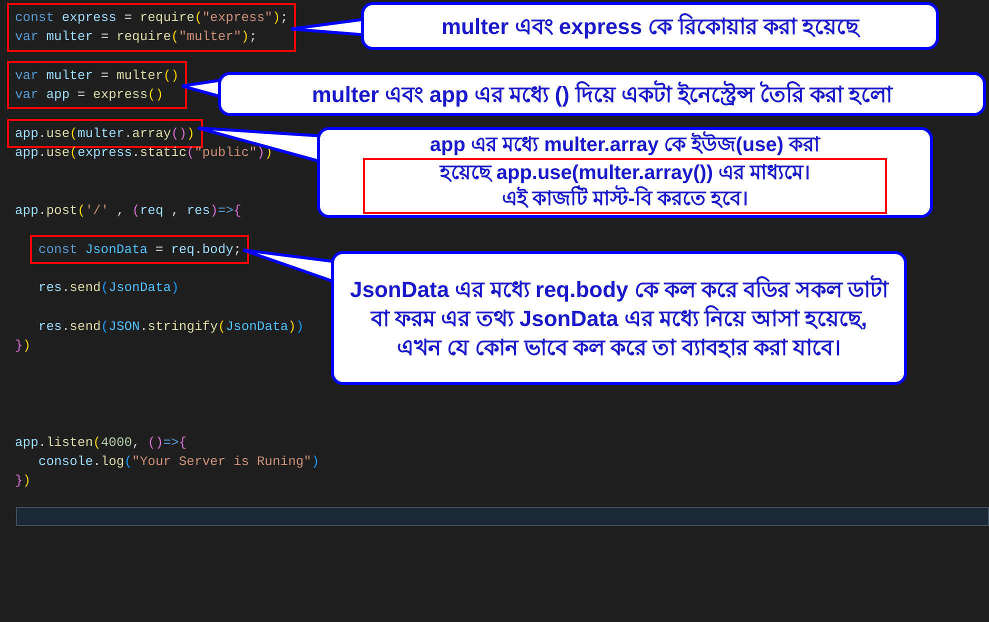 Image resolution: width=989 pixels, height=622 pixels. Describe the element at coordinates (178, 461) in the screenshot. I see `code-line: console.log("Your Server is Runing")` at that location.